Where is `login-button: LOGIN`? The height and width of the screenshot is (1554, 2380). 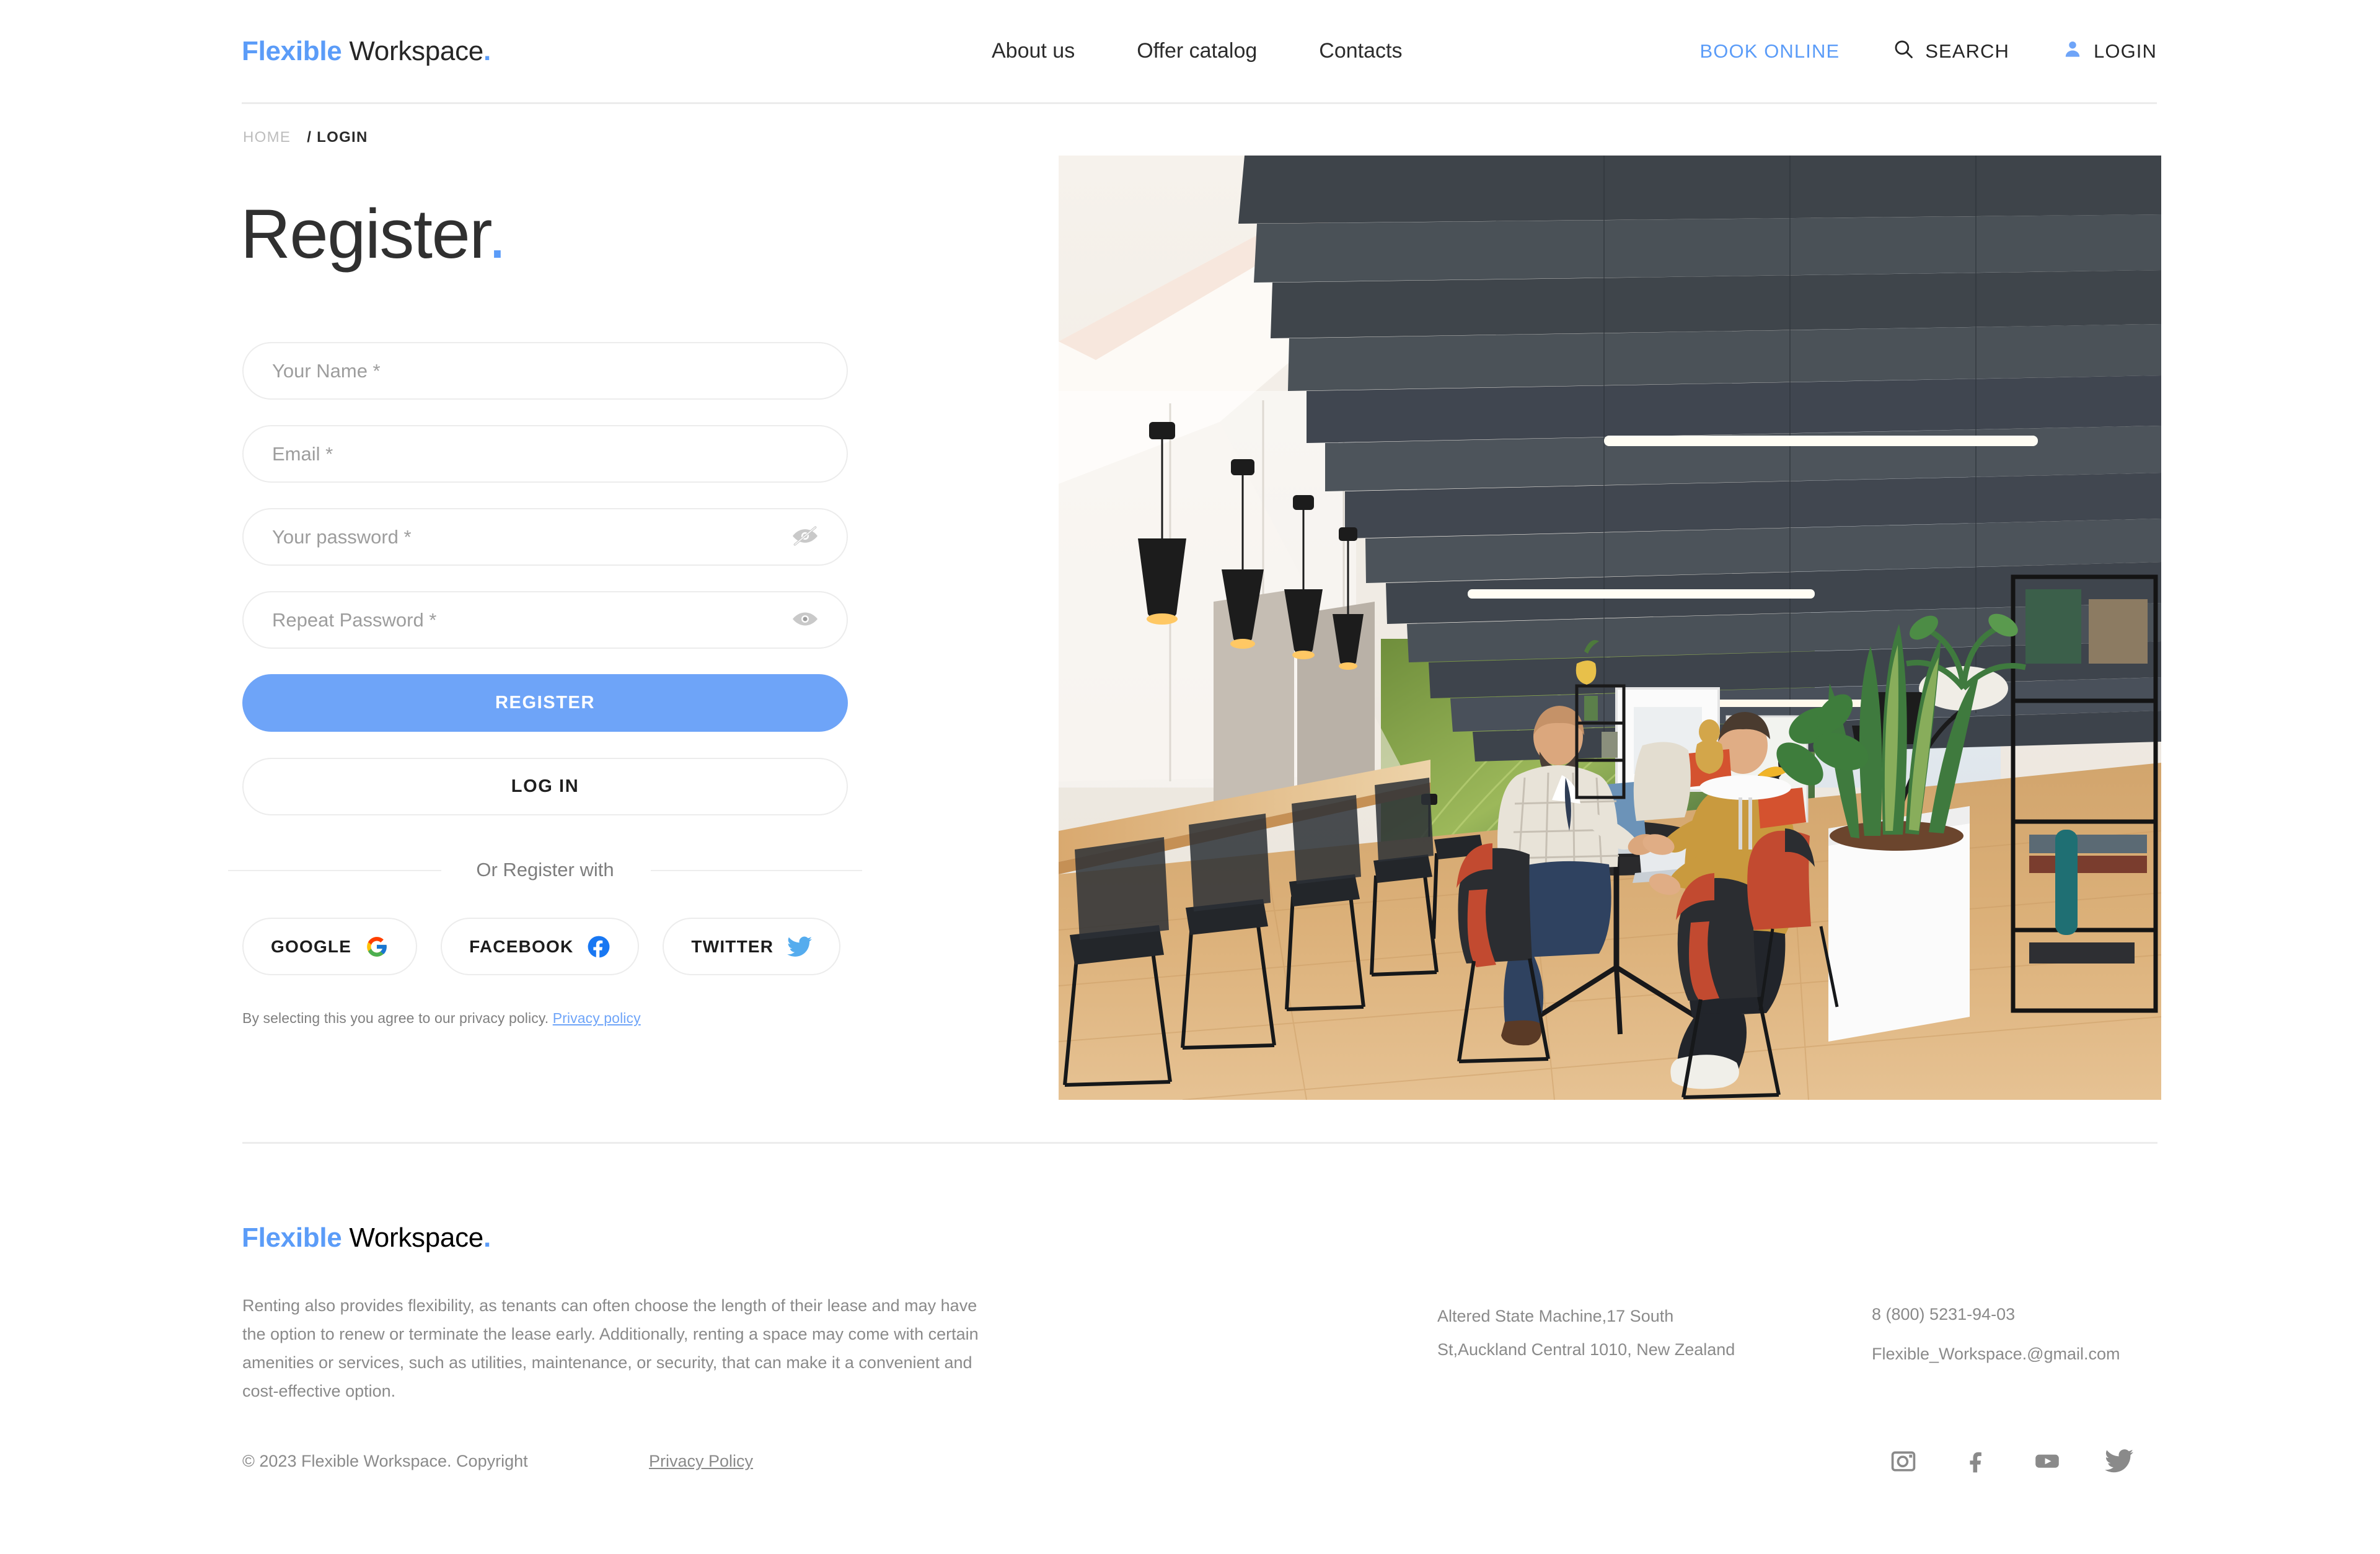 login-button: LOGIN is located at coordinates (2110, 51).